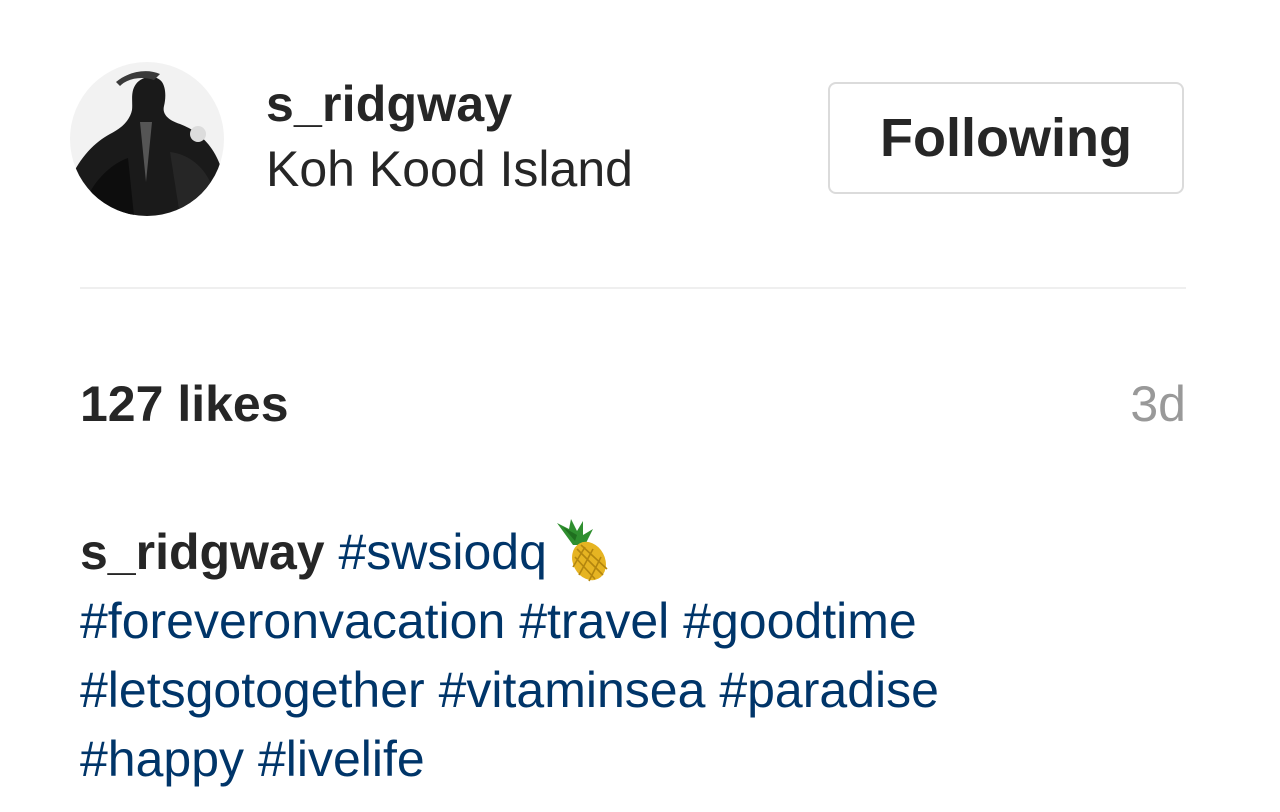 The height and width of the screenshot is (812, 1280). Describe the element at coordinates (829, 690) in the screenshot. I see `hashtag-link: #paradise` at that location.